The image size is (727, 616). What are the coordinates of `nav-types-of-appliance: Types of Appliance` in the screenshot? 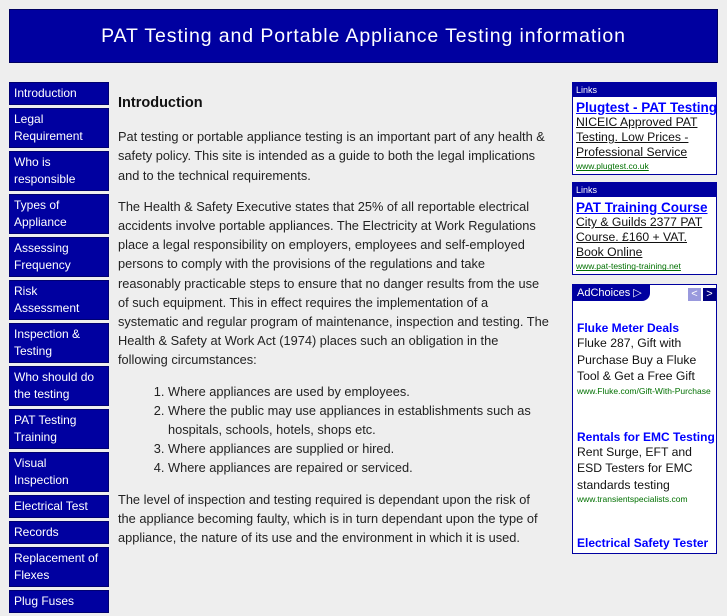 It's located at (59, 214).